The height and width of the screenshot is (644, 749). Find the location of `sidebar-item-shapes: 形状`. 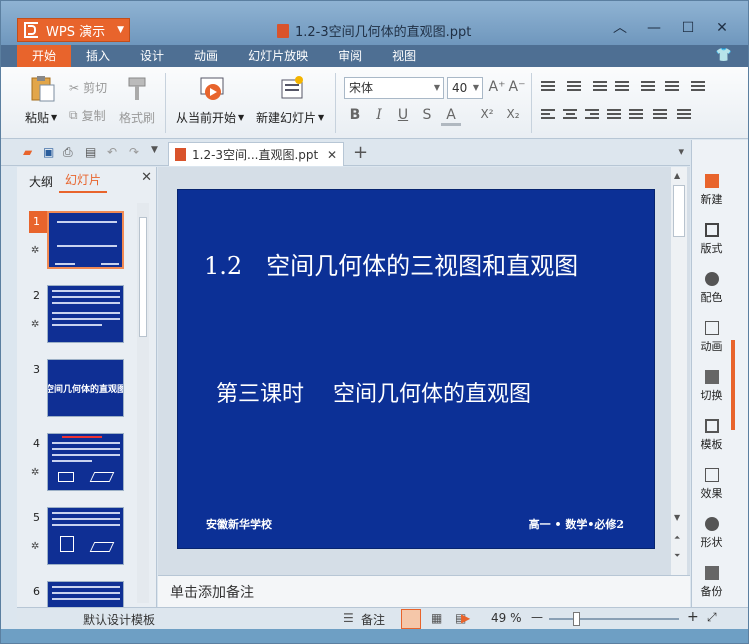

sidebar-item-shapes: 形状 is located at coordinates (711, 533).